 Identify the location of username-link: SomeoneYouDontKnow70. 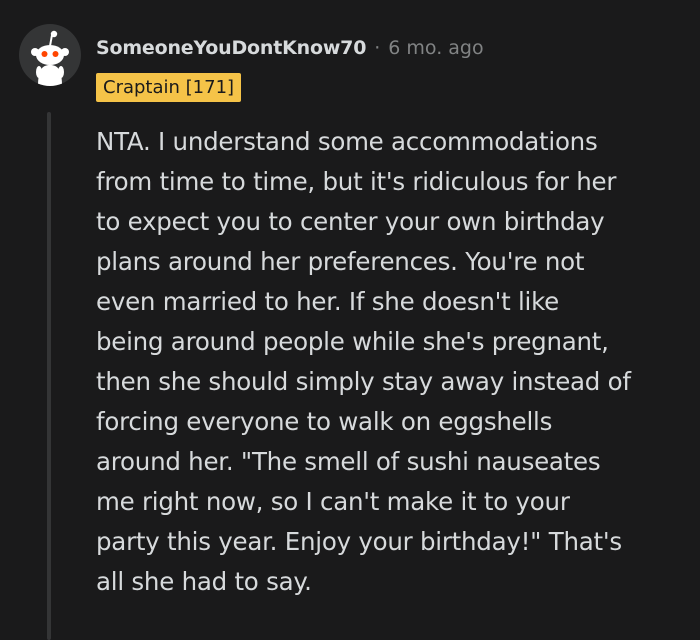
(231, 48).